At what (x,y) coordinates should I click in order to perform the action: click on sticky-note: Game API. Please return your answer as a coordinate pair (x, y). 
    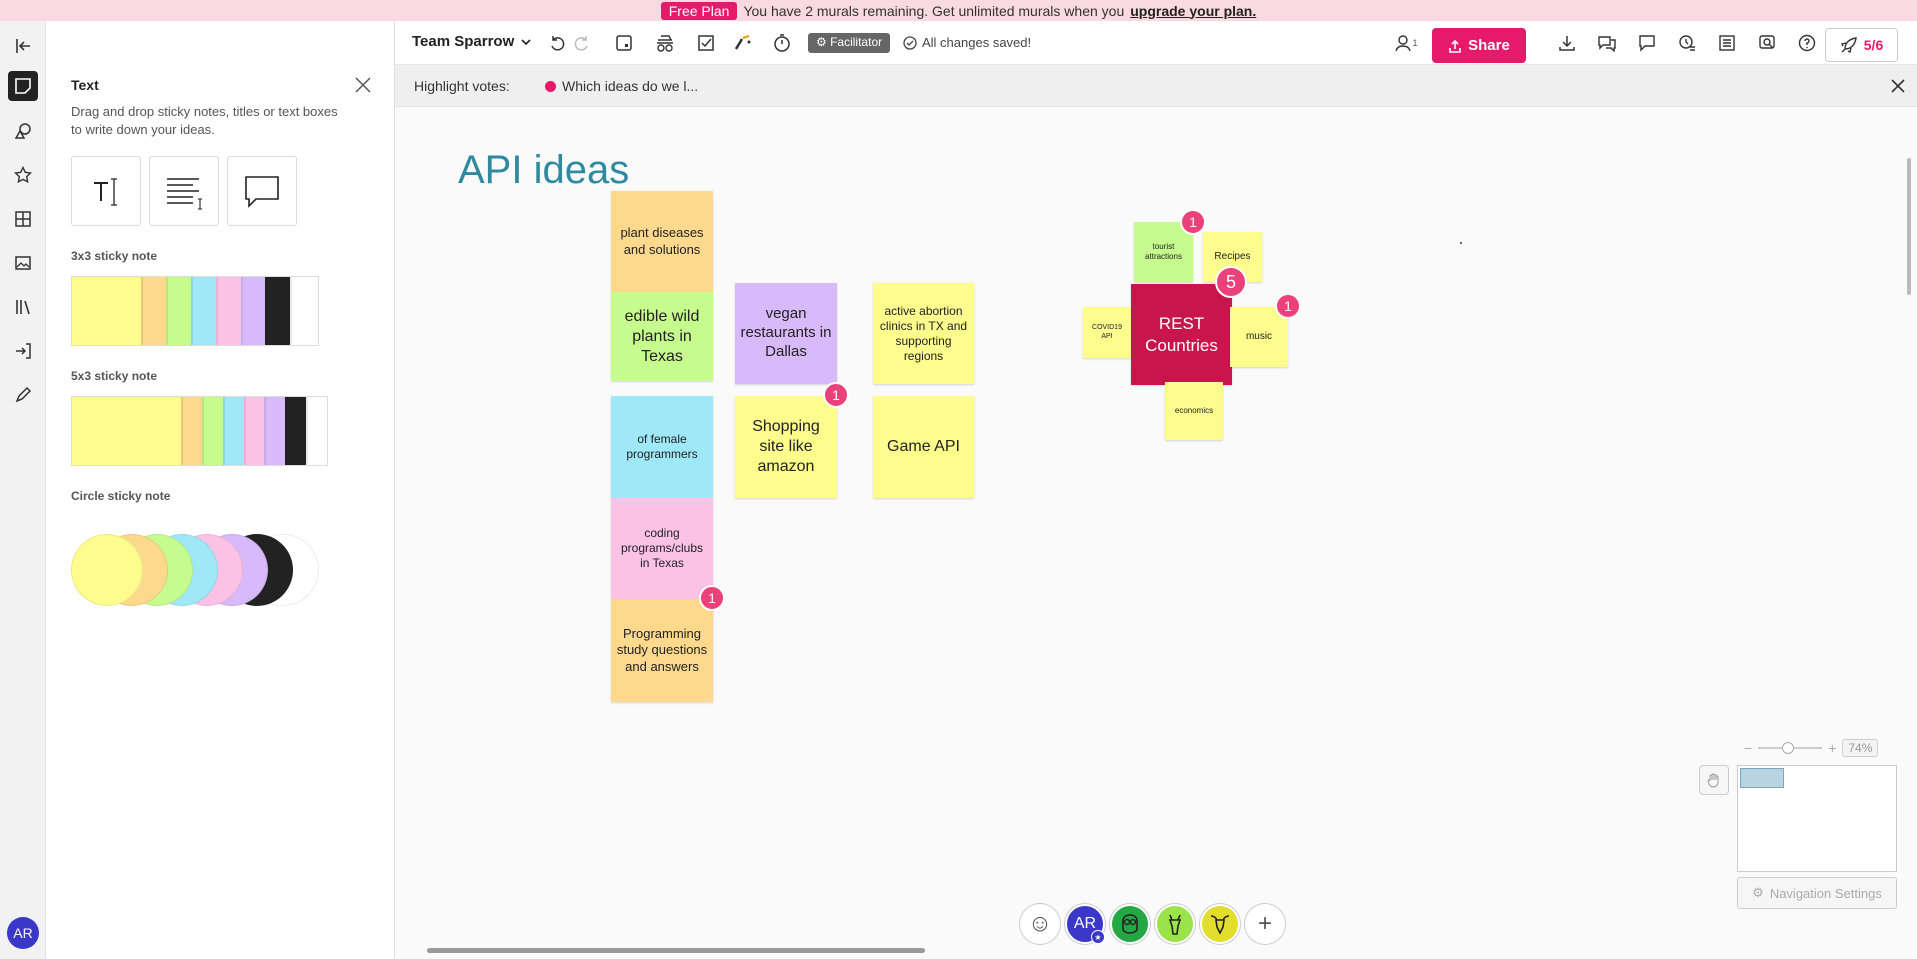
    Looking at the image, I should click on (923, 447).